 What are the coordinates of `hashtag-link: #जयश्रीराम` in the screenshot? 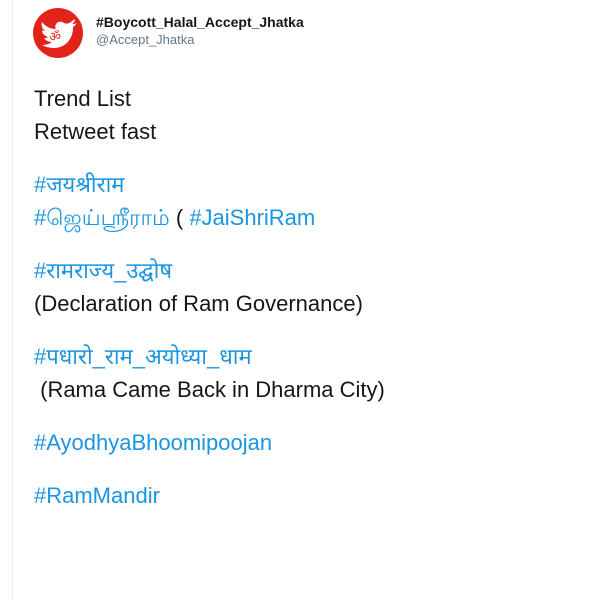 It's located at (309, 184).